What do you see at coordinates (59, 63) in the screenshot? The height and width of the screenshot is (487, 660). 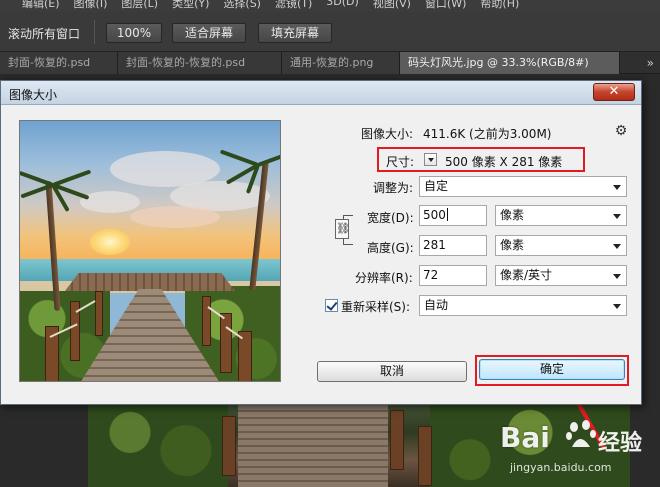 I see `tab-cover-restored: 封面-恢复的.psd` at bounding box center [59, 63].